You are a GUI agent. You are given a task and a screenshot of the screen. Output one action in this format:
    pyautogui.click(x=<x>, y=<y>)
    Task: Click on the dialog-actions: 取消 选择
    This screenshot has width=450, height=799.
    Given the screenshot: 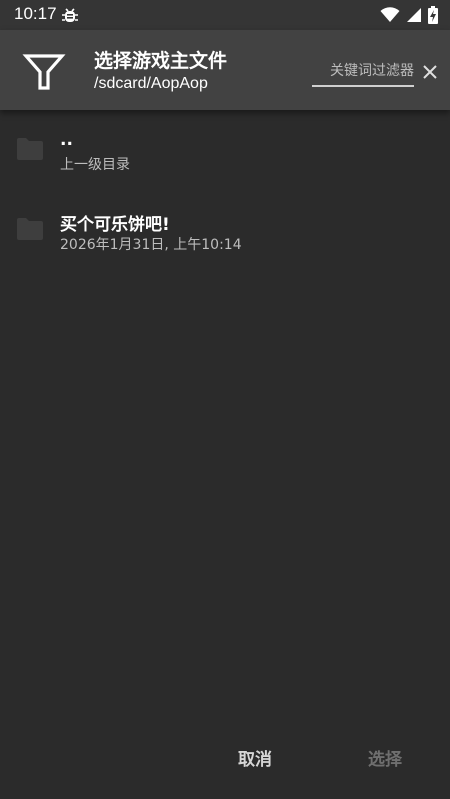 What is the action you would take?
    pyautogui.click(x=225, y=760)
    